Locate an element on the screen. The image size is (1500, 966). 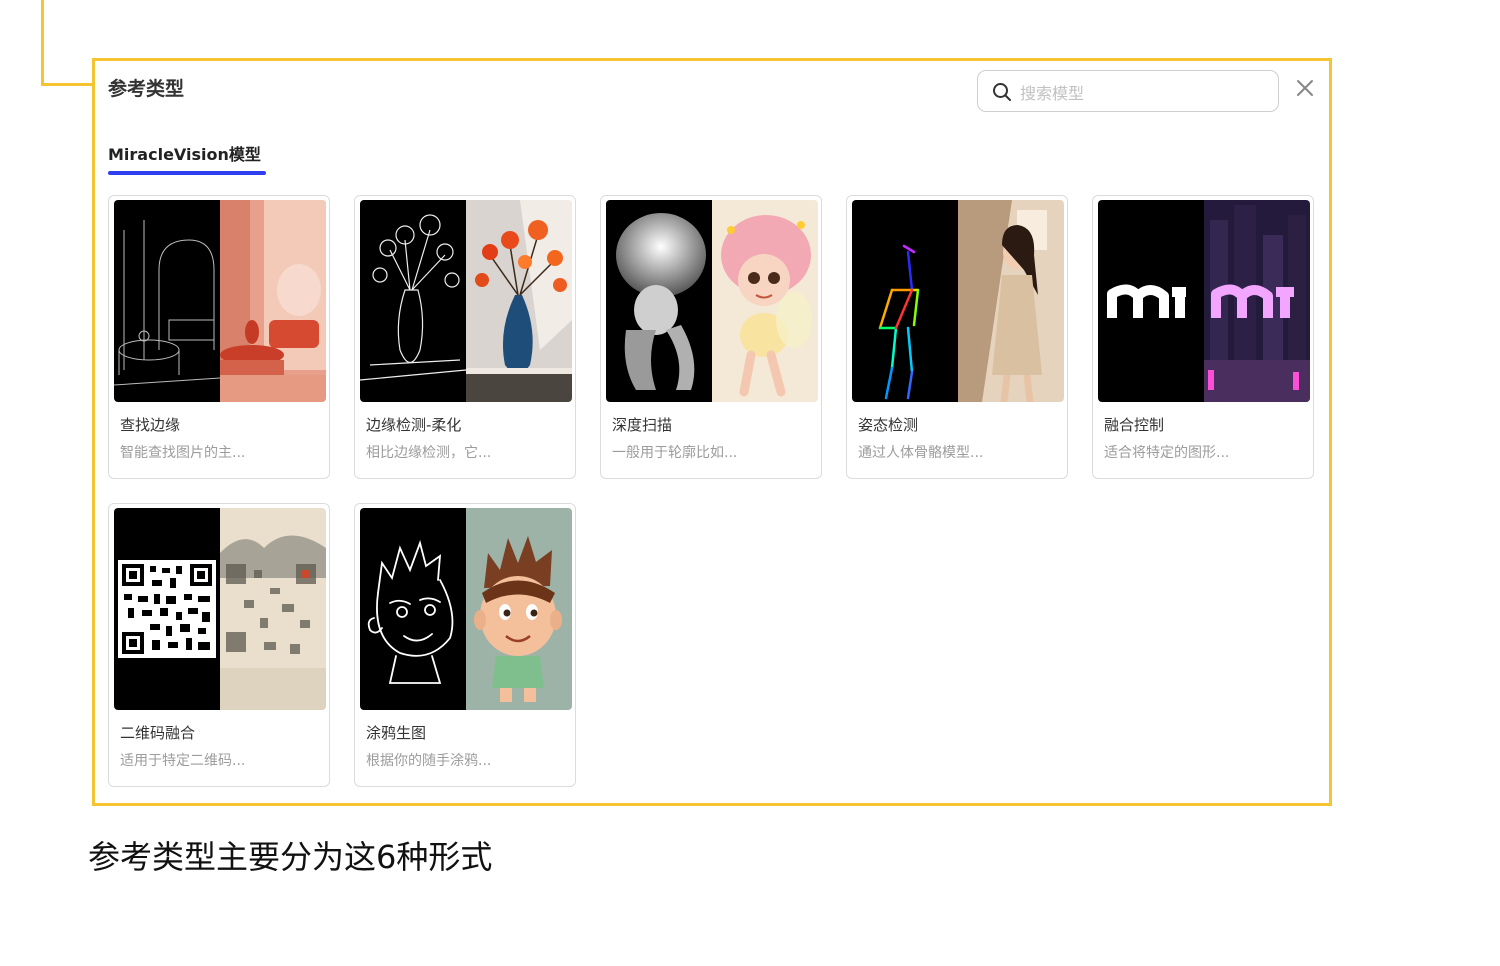
card-title: 深度扫描 is located at coordinates (642, 425).